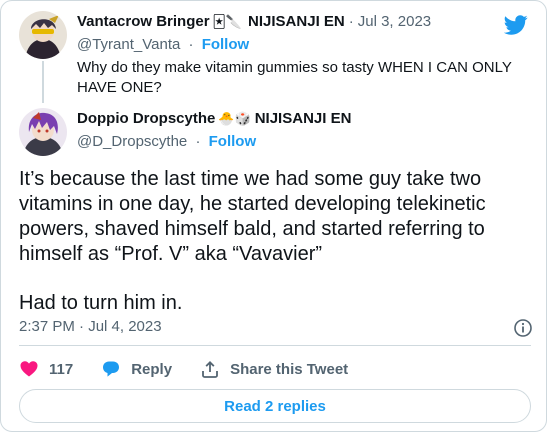  Describe the element at coordinates (132, 141) in the screenshot. I see `author-handle: @D_Dropscythe` at that location.